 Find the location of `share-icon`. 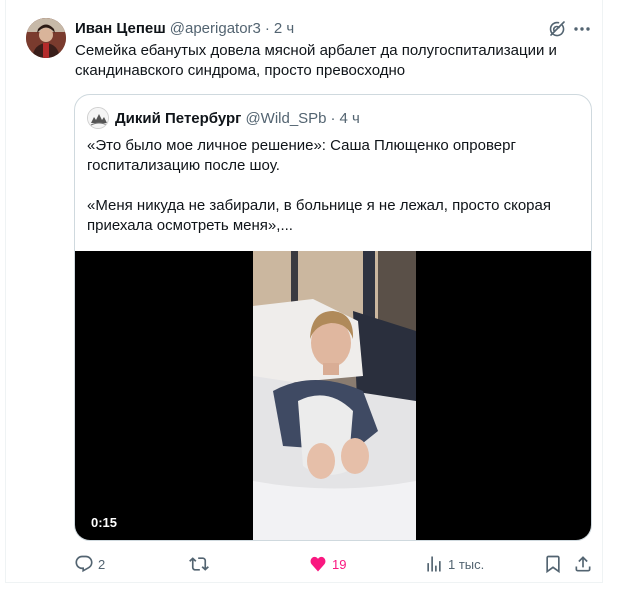

share-icon is located at coordinates (583, 564).